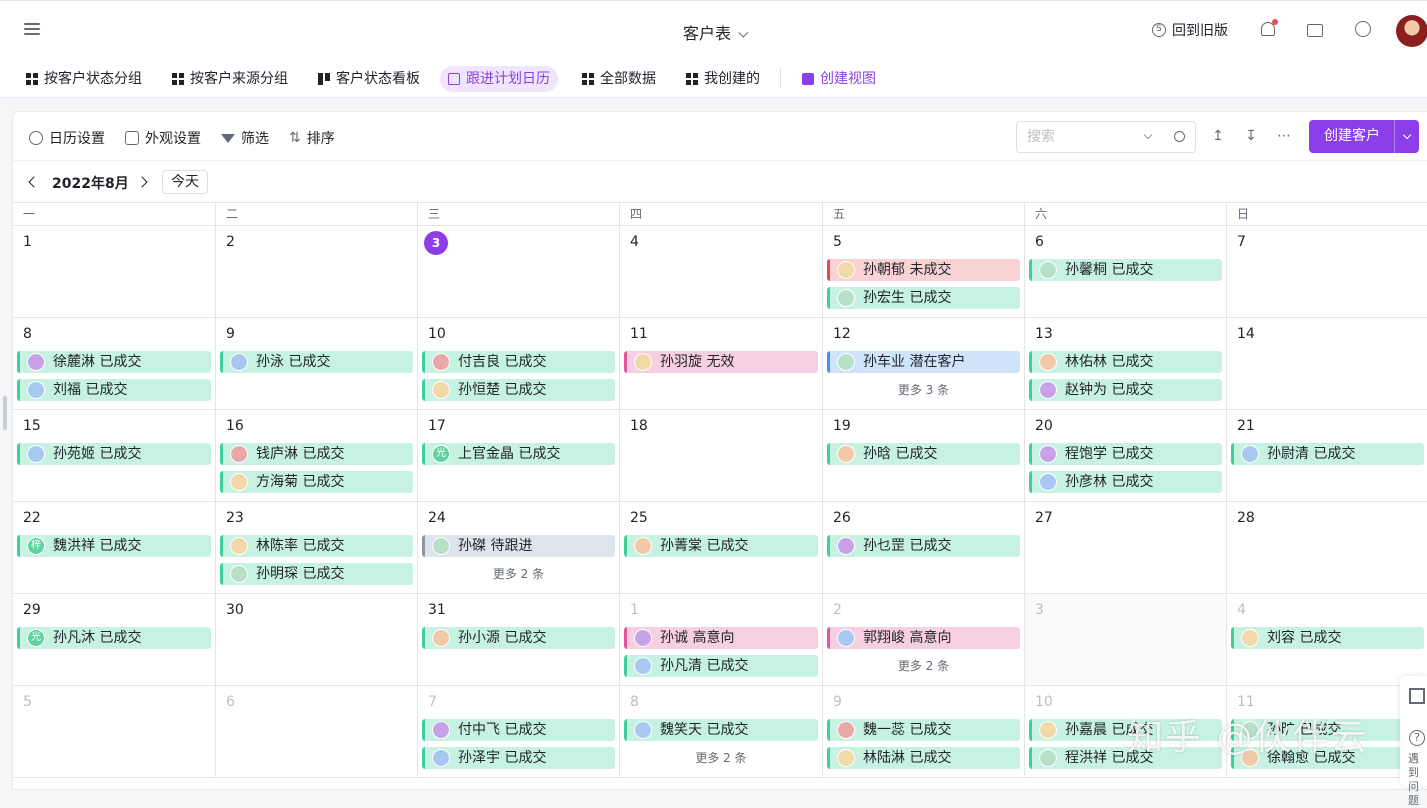  Describe the element at coordinates (1125, 548) in the screenshot. I see `calendar-day-cell: 27` at that location.